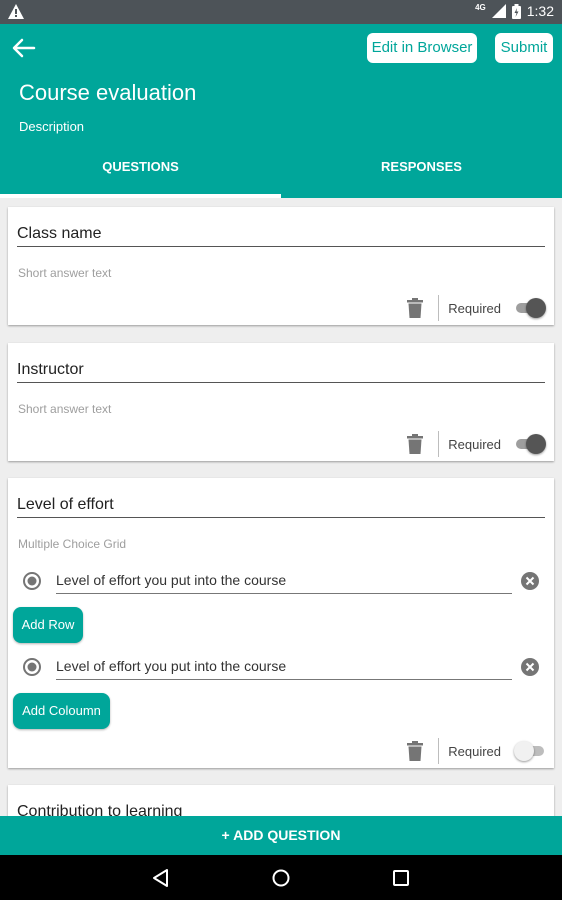 The width and height of the screenshot is (562, 900). What do you see at coordinates (421, 166) in the screenshot?
I see `tab-responses: RESPONSES` at bounding box center [421, 166].